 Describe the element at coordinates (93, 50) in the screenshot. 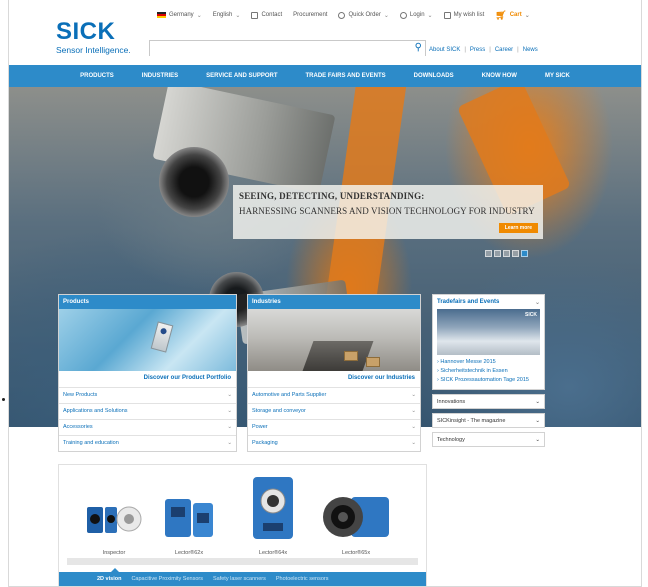

I see `logo-tagline: Sensor Intelligence.` at that location.